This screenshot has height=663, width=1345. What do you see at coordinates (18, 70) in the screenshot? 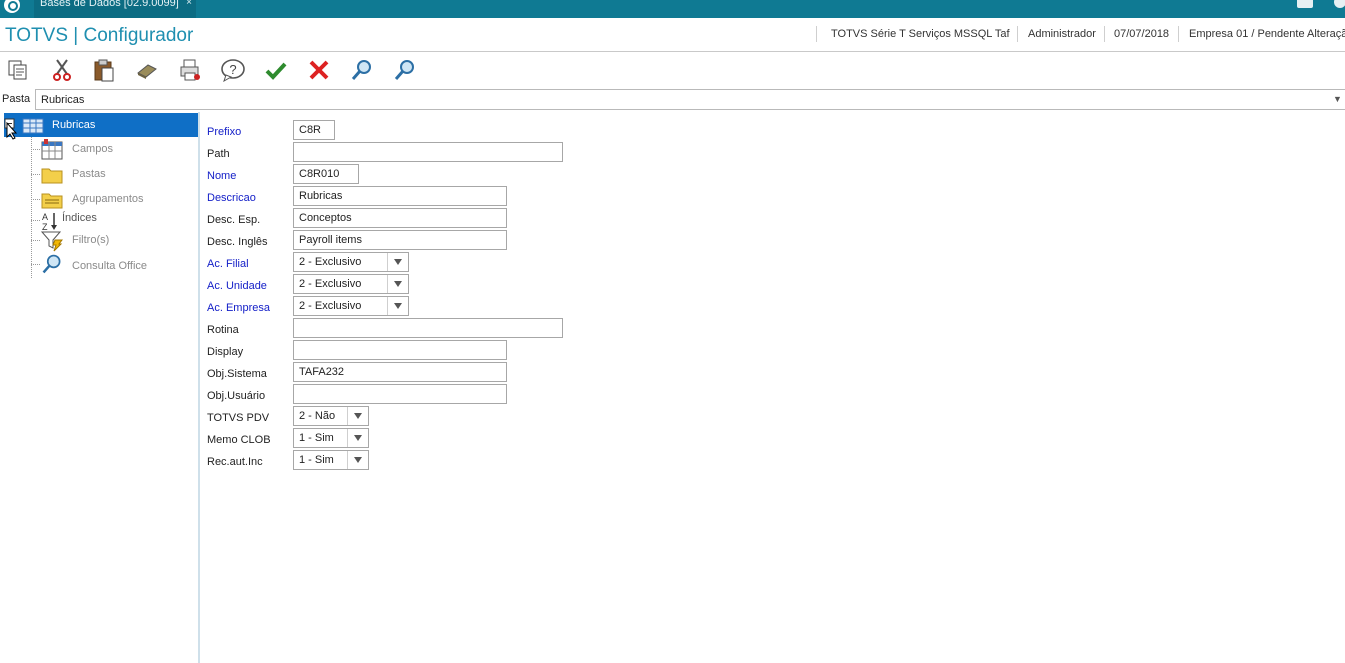
I see `copy-icon` at bounding box center [18, 70].